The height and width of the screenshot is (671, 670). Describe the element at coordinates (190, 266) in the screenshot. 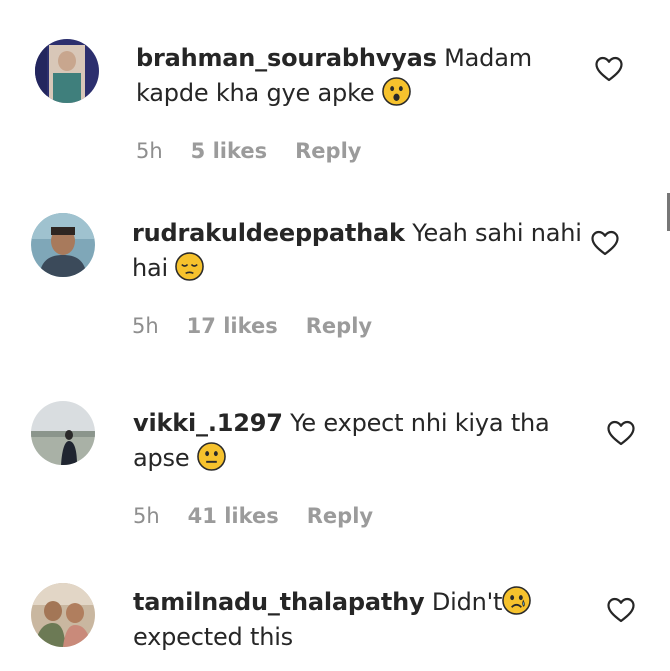

I see `pensive-face-icon` at that location.